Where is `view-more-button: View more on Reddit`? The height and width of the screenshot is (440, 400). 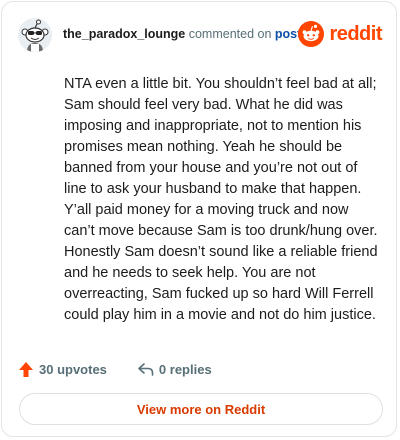 view-more-button: View more on Reddit is located at coordinates (201, 409).